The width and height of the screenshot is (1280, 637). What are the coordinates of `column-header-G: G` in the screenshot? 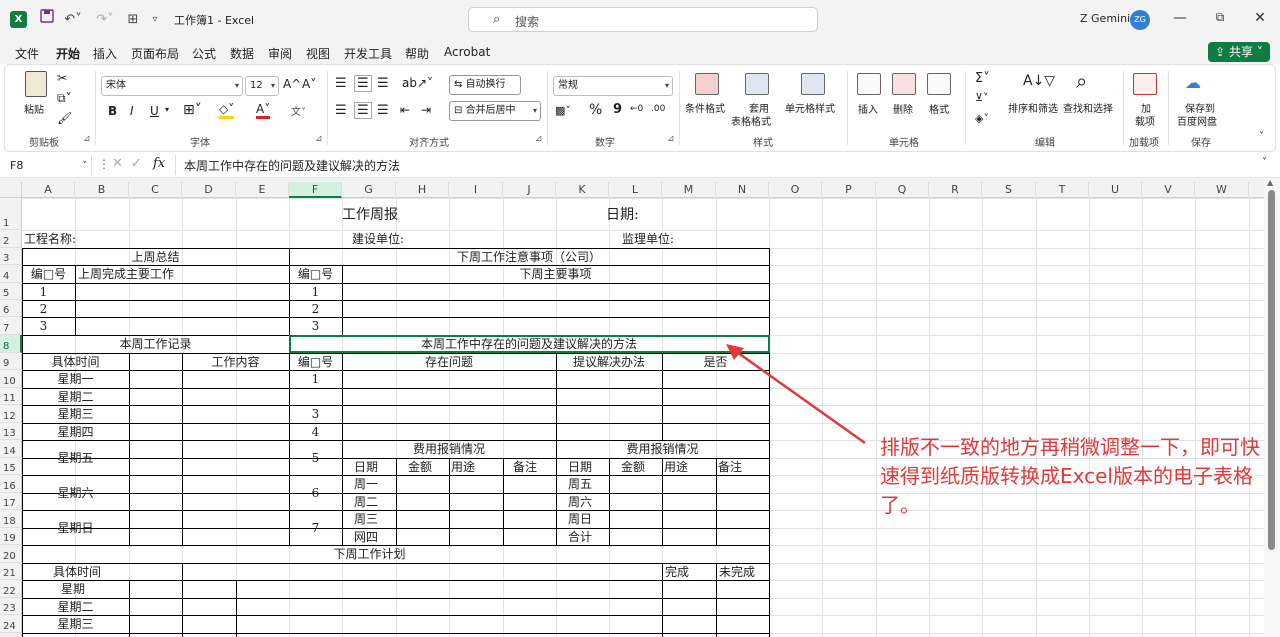 It's located at (369, 190).